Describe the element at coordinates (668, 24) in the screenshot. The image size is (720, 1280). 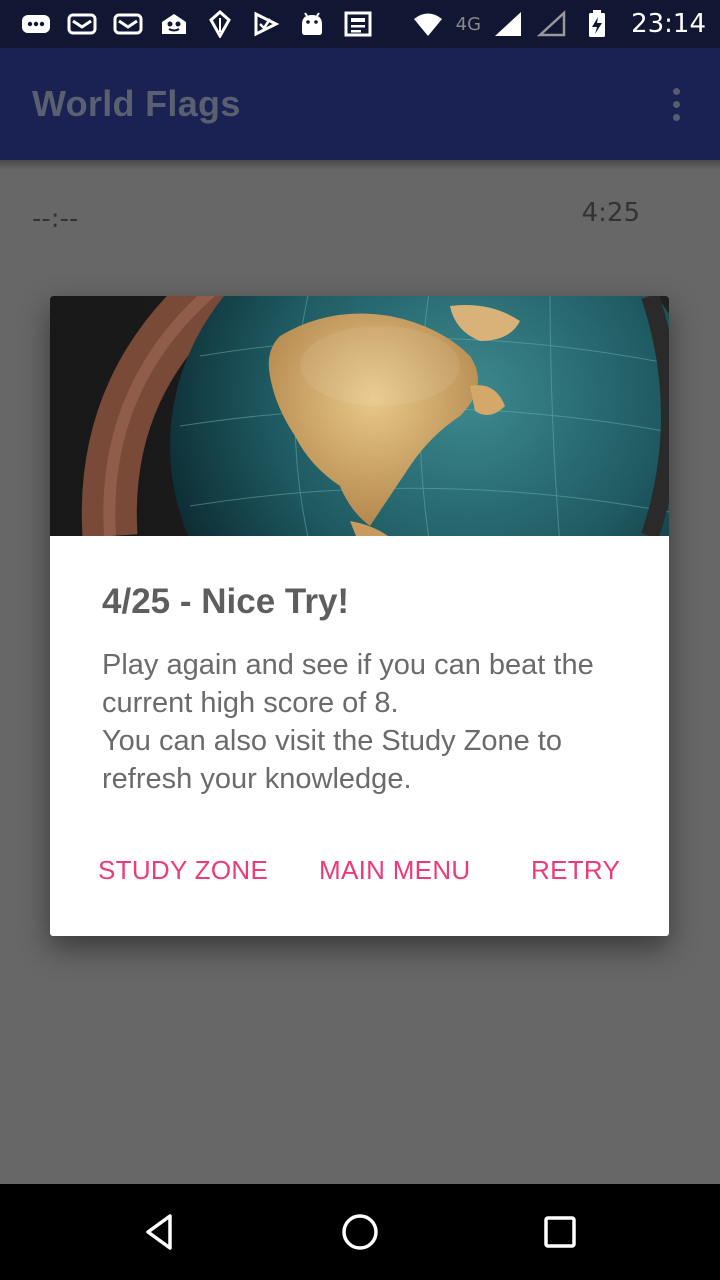
I see `clock: 23:14` at that location.